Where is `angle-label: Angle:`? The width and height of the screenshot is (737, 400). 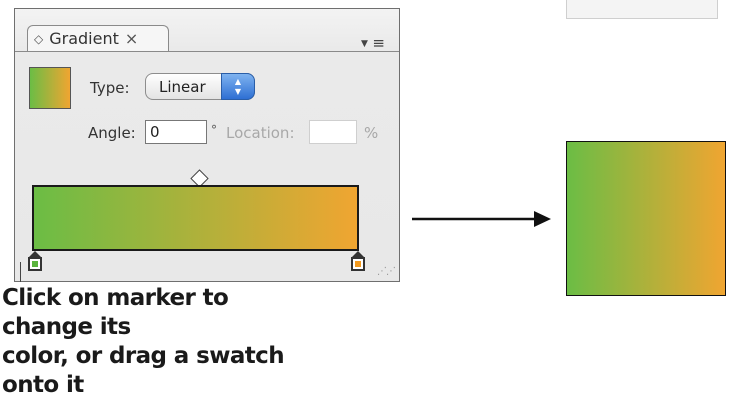 angle-label: Angle: is located at coordinates (112, 133).